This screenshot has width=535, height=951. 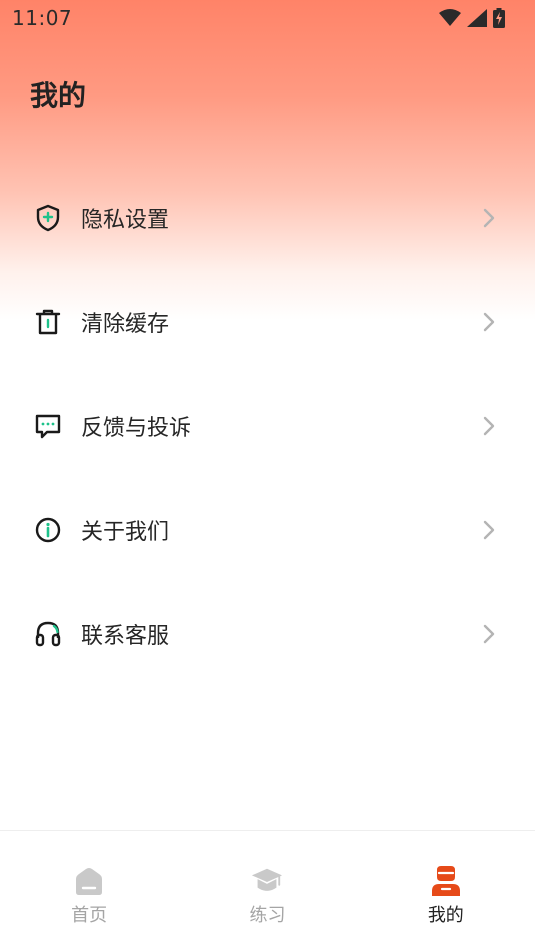 I want to click on menu-item-about-us: 关于我们, so click(x=267, y=530).